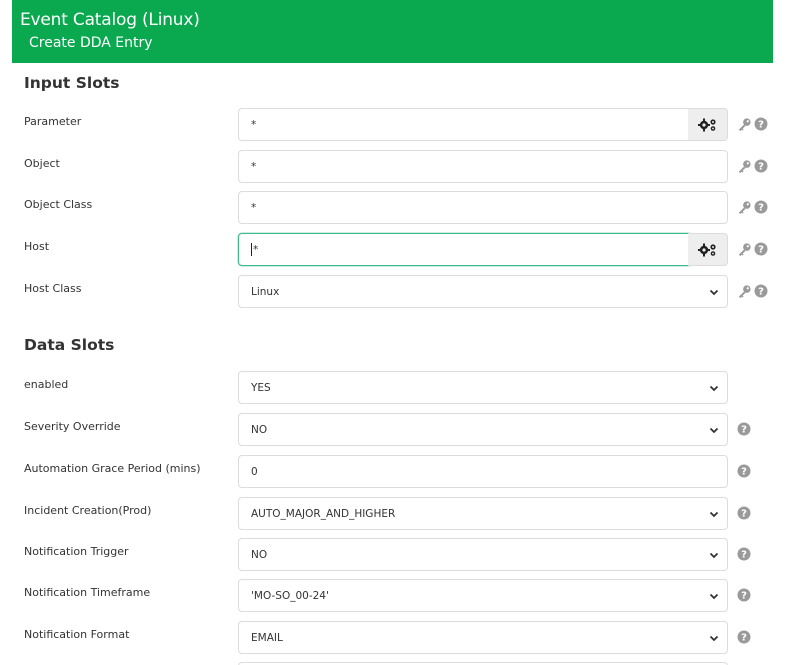 The height and width of the screenshot is (665, 788). Describe the element at coordinates (483, 429) in the screenshot. I see `severity-override-select: NO` at that location.